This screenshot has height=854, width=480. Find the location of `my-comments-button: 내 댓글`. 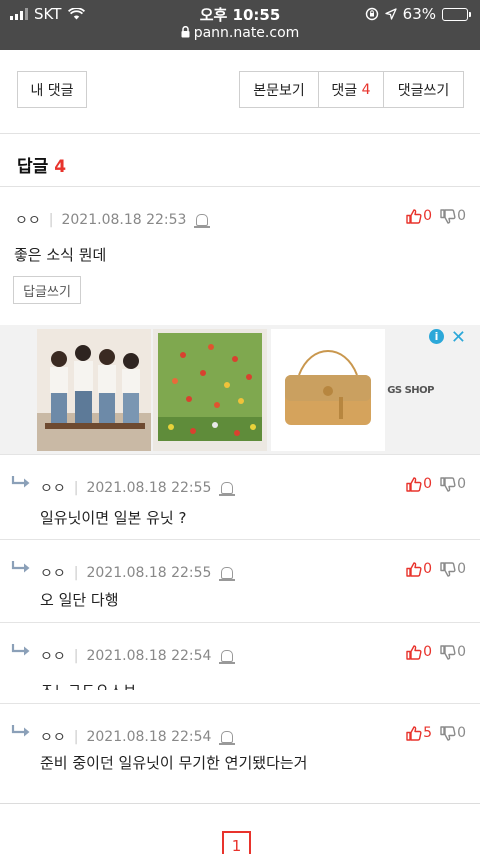

my-comments-button: 내 댓글 is located at coordinates (52, 89).